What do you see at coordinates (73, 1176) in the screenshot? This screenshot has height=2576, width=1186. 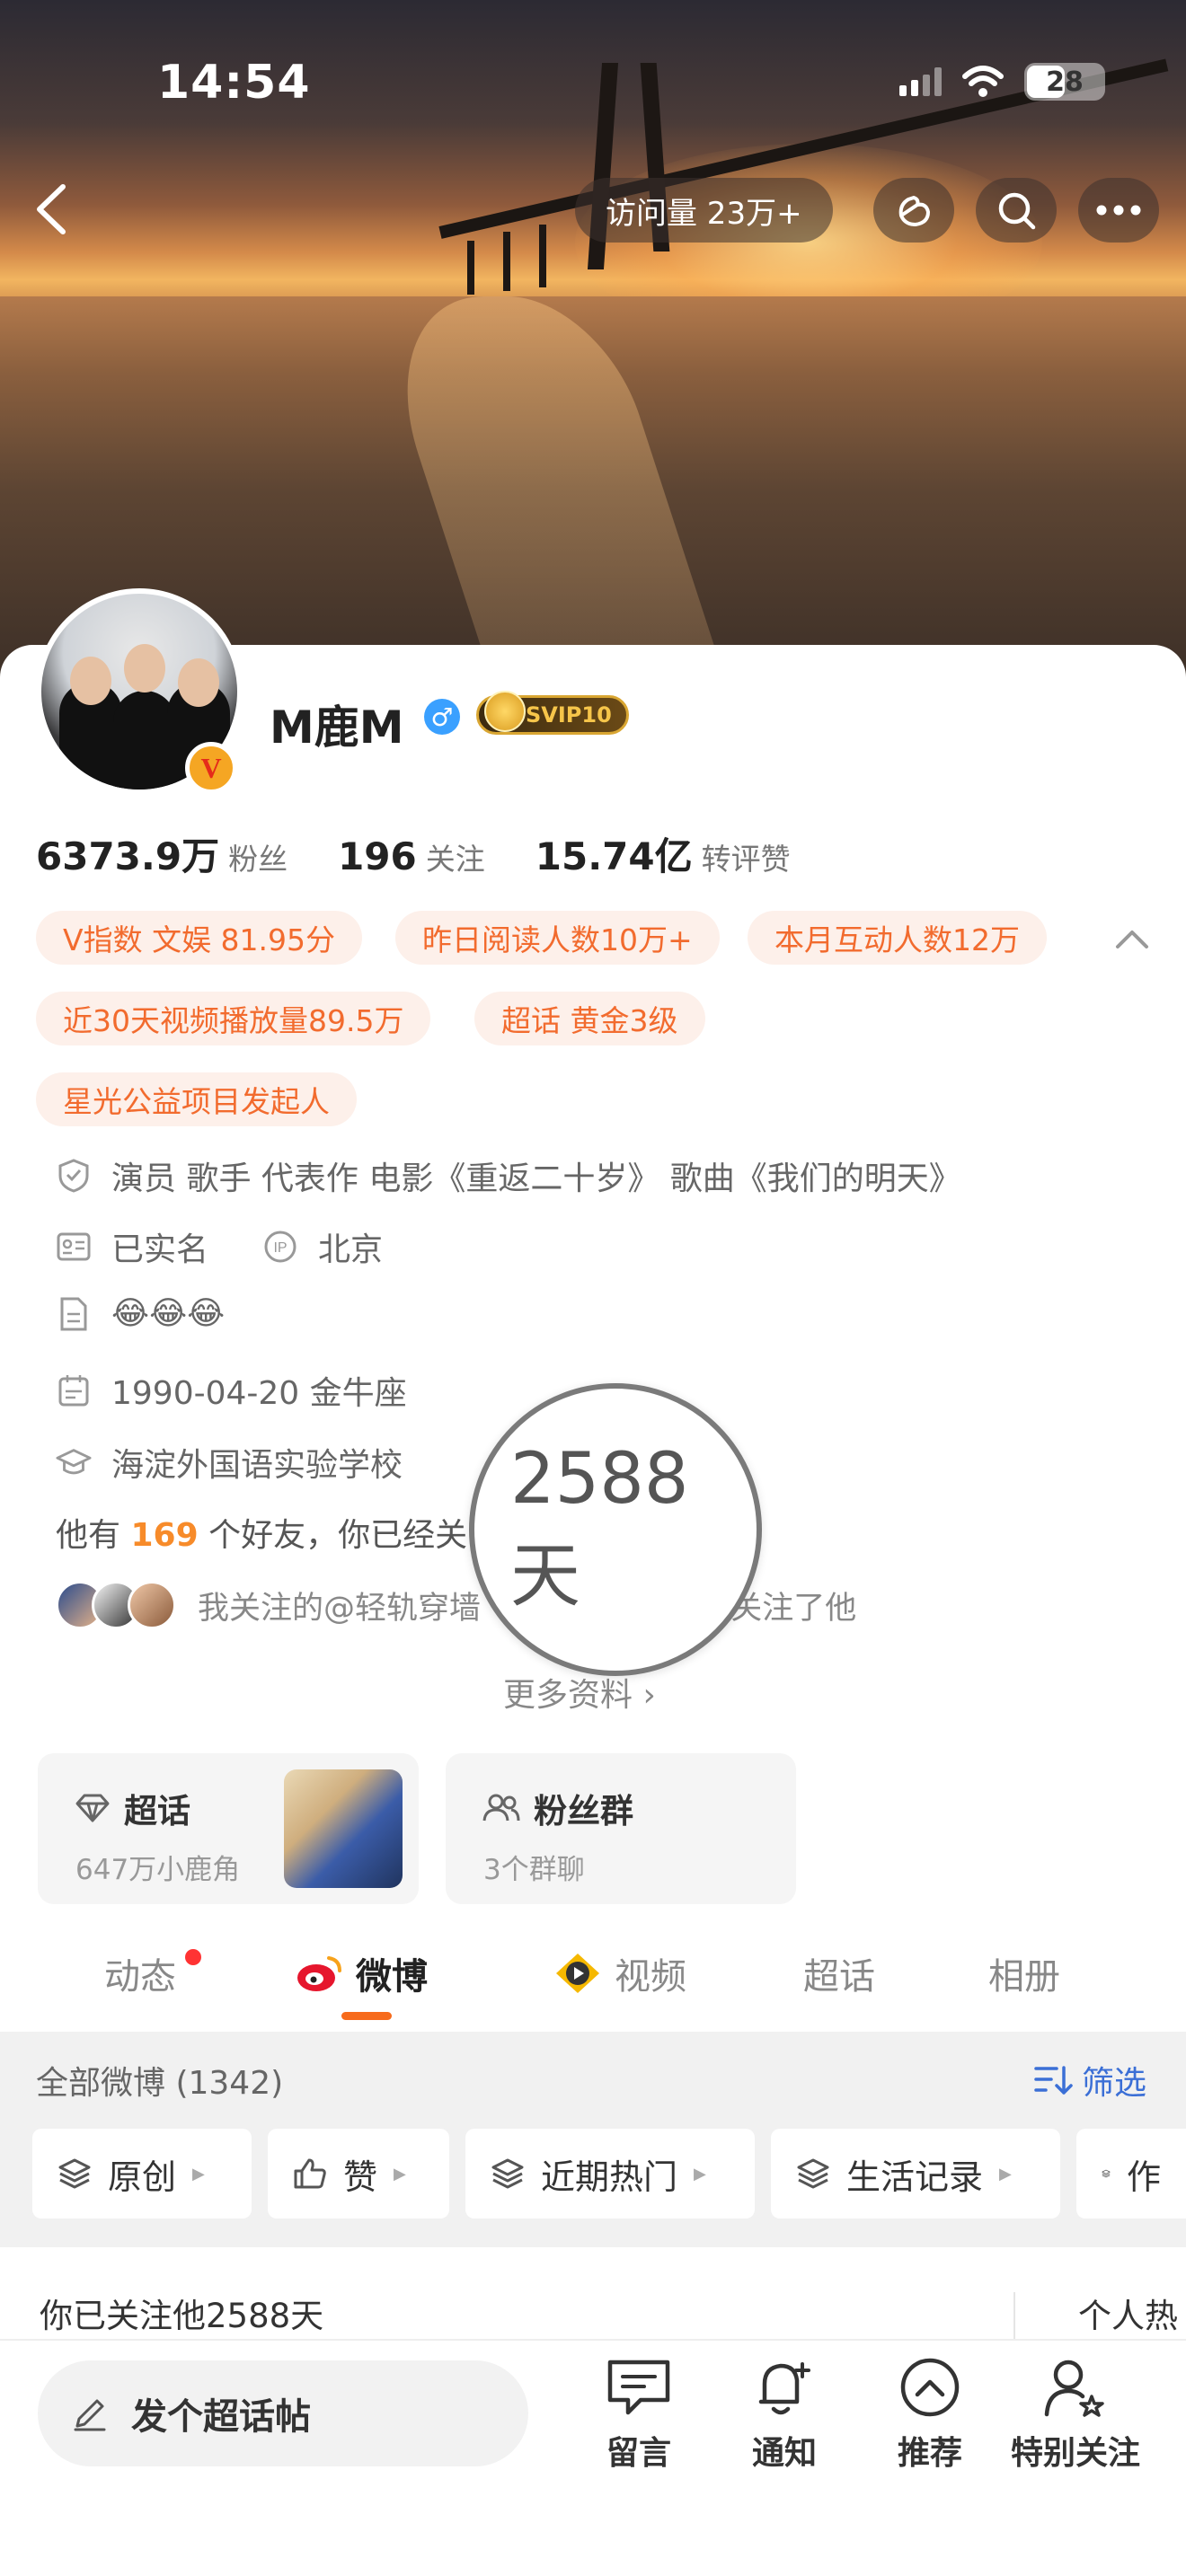 I see `shield-icon` at bounding box center [73, 1176].